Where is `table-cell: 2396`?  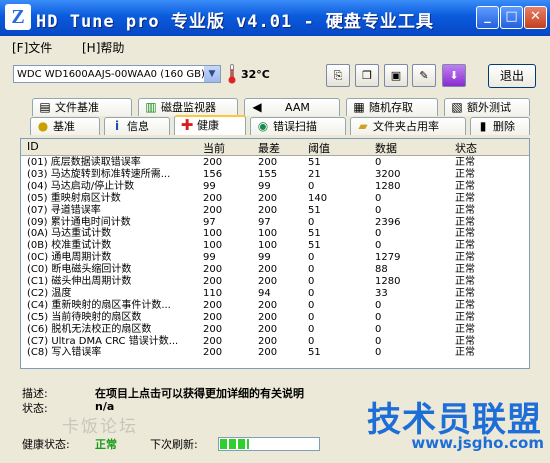
table-cell: 2396 is located at coordinates (388, 222).